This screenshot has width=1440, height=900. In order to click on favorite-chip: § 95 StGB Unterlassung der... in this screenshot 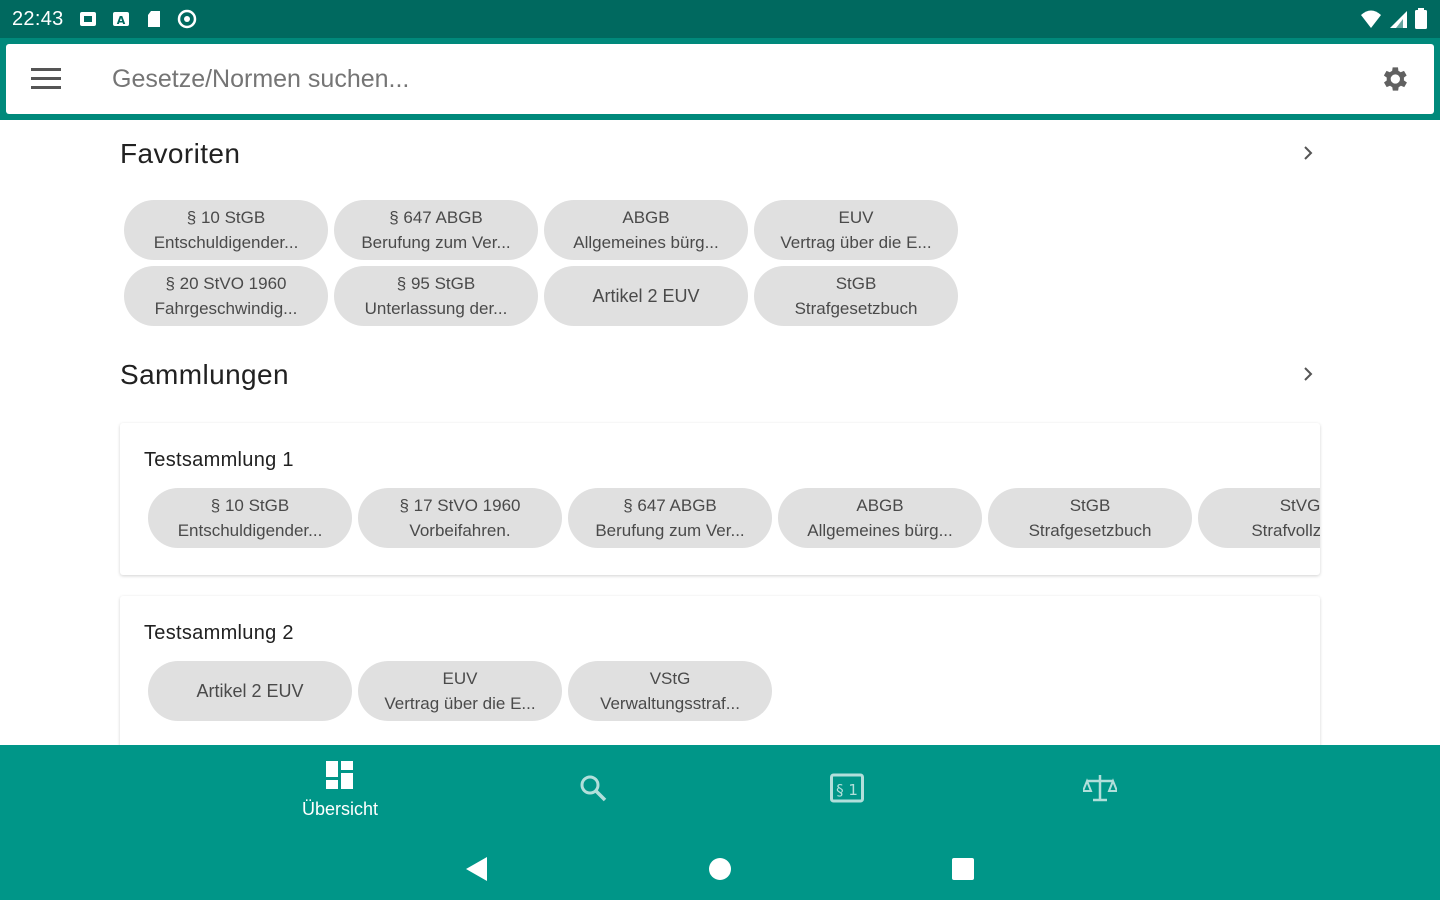, I will do `click(436, 296)`.